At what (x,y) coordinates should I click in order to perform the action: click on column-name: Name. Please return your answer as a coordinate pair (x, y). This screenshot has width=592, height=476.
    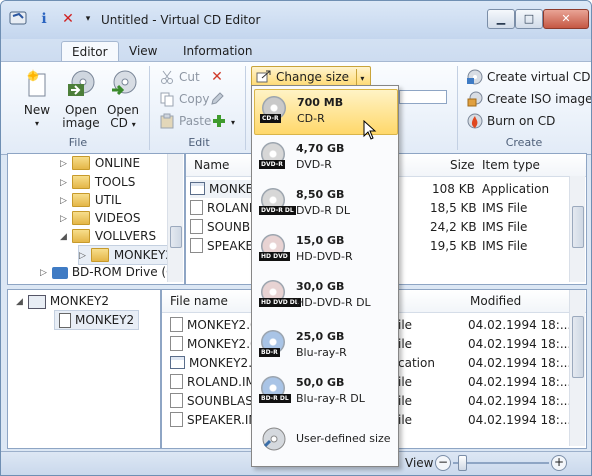
    Looking at the image, I should click on (211, 165).